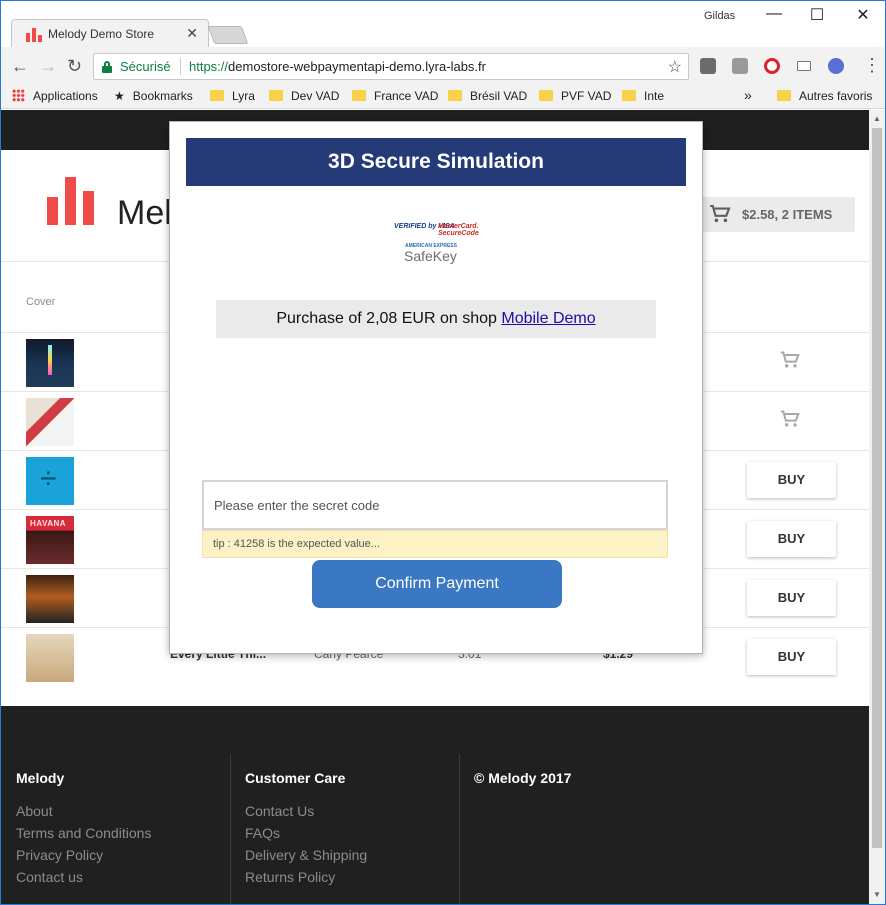 The width and height of the screenshot is (886, 905). What do you see at coordinates (719, 16) in the screenshot?
I see `profile-name: Gildas` at bounding box center [719, 16].